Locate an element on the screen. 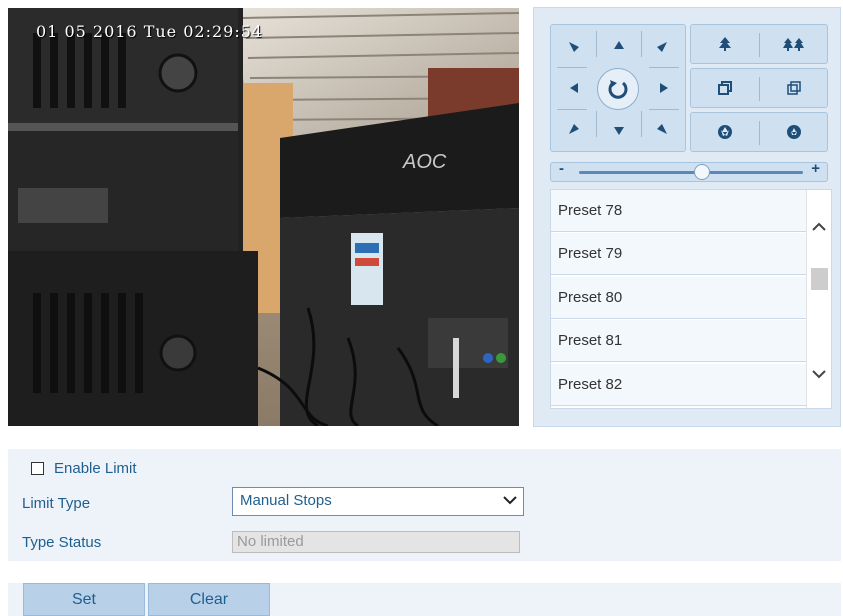  iris-close-button is located at coordinates (794, 132).